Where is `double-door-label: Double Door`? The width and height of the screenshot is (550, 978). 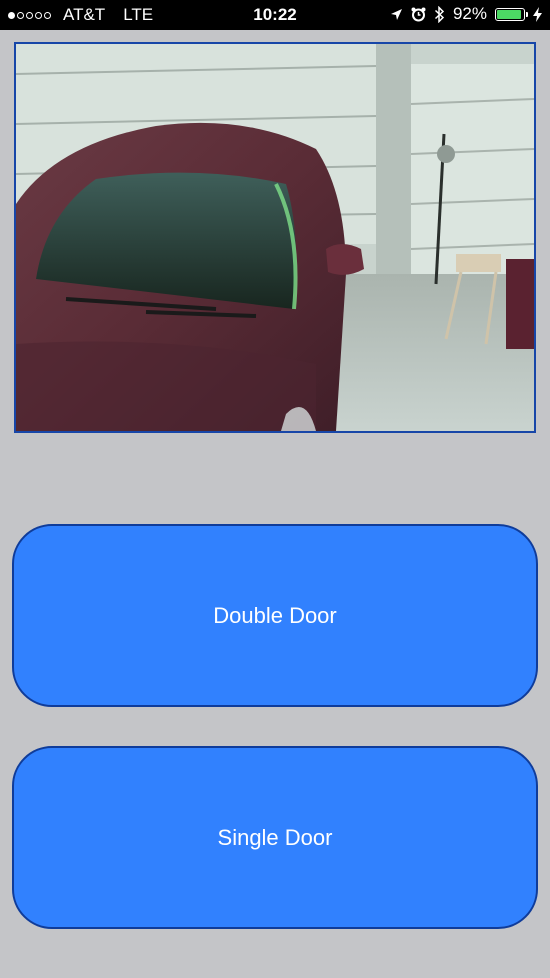
double-door-label: Double Door is located at coordinates (275, 615).